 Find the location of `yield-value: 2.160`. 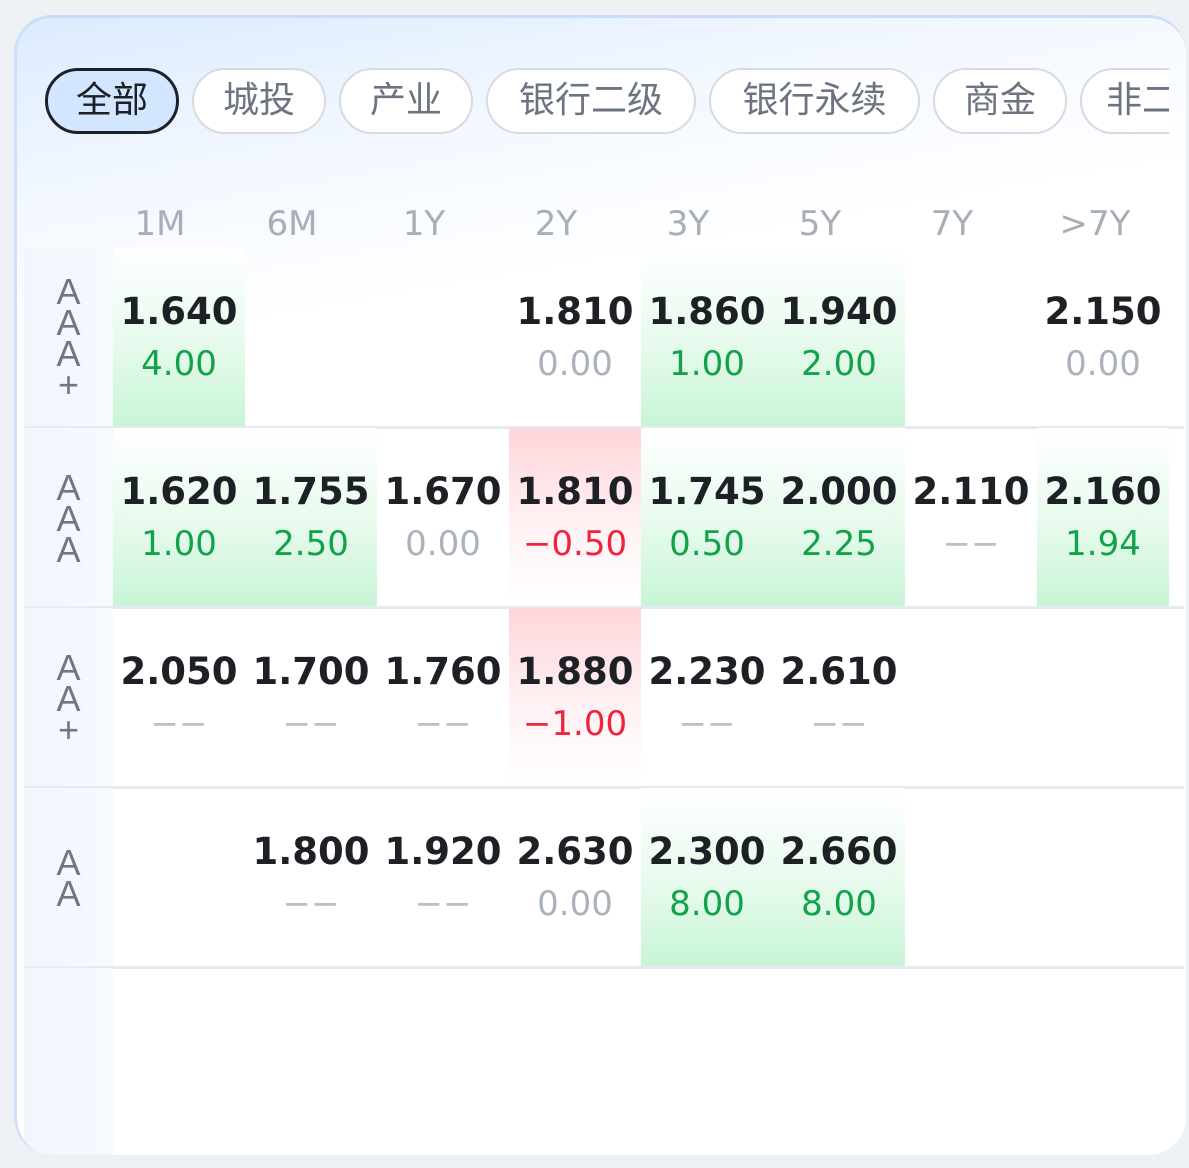

yield-value: 2.160 is located at coordinates (1103, 491).